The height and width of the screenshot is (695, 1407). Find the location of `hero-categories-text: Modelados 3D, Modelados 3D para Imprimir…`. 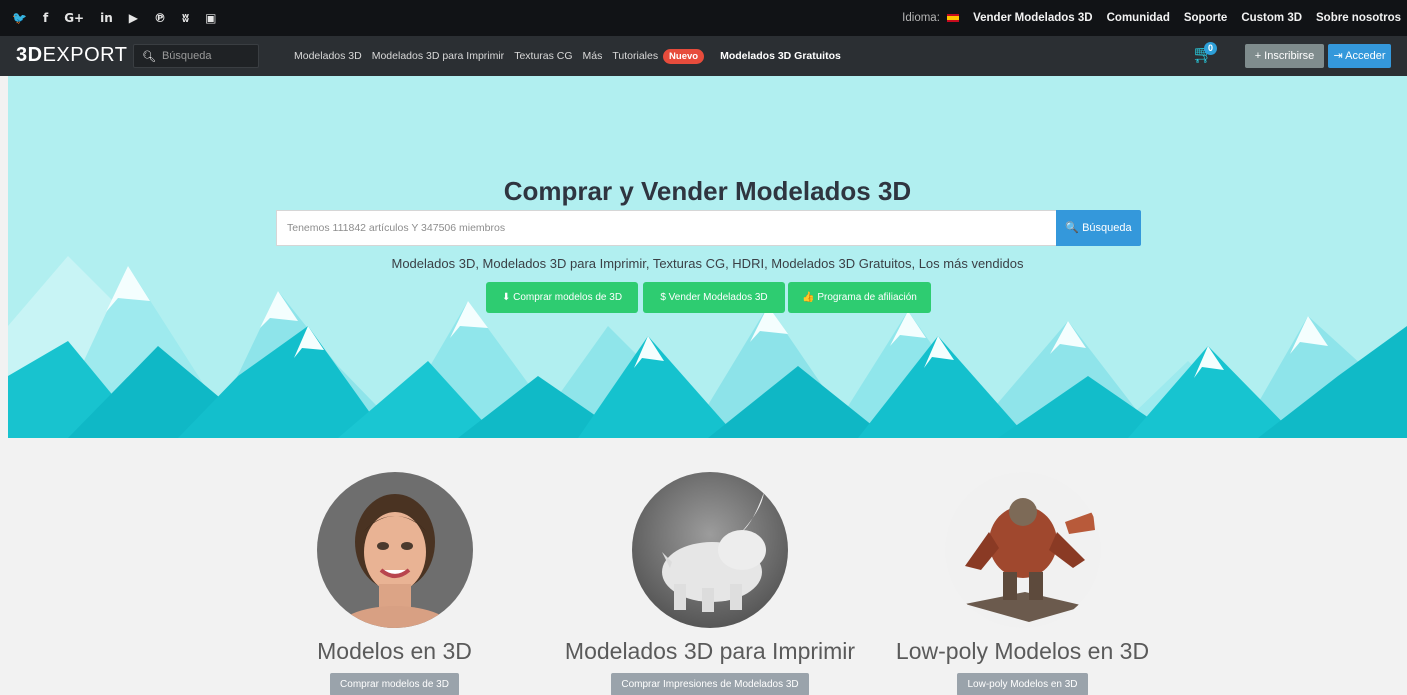

hero-categories-text: Modelados 3D, Modelados 3D para Imprimir… is located at coordinates (707, 263).